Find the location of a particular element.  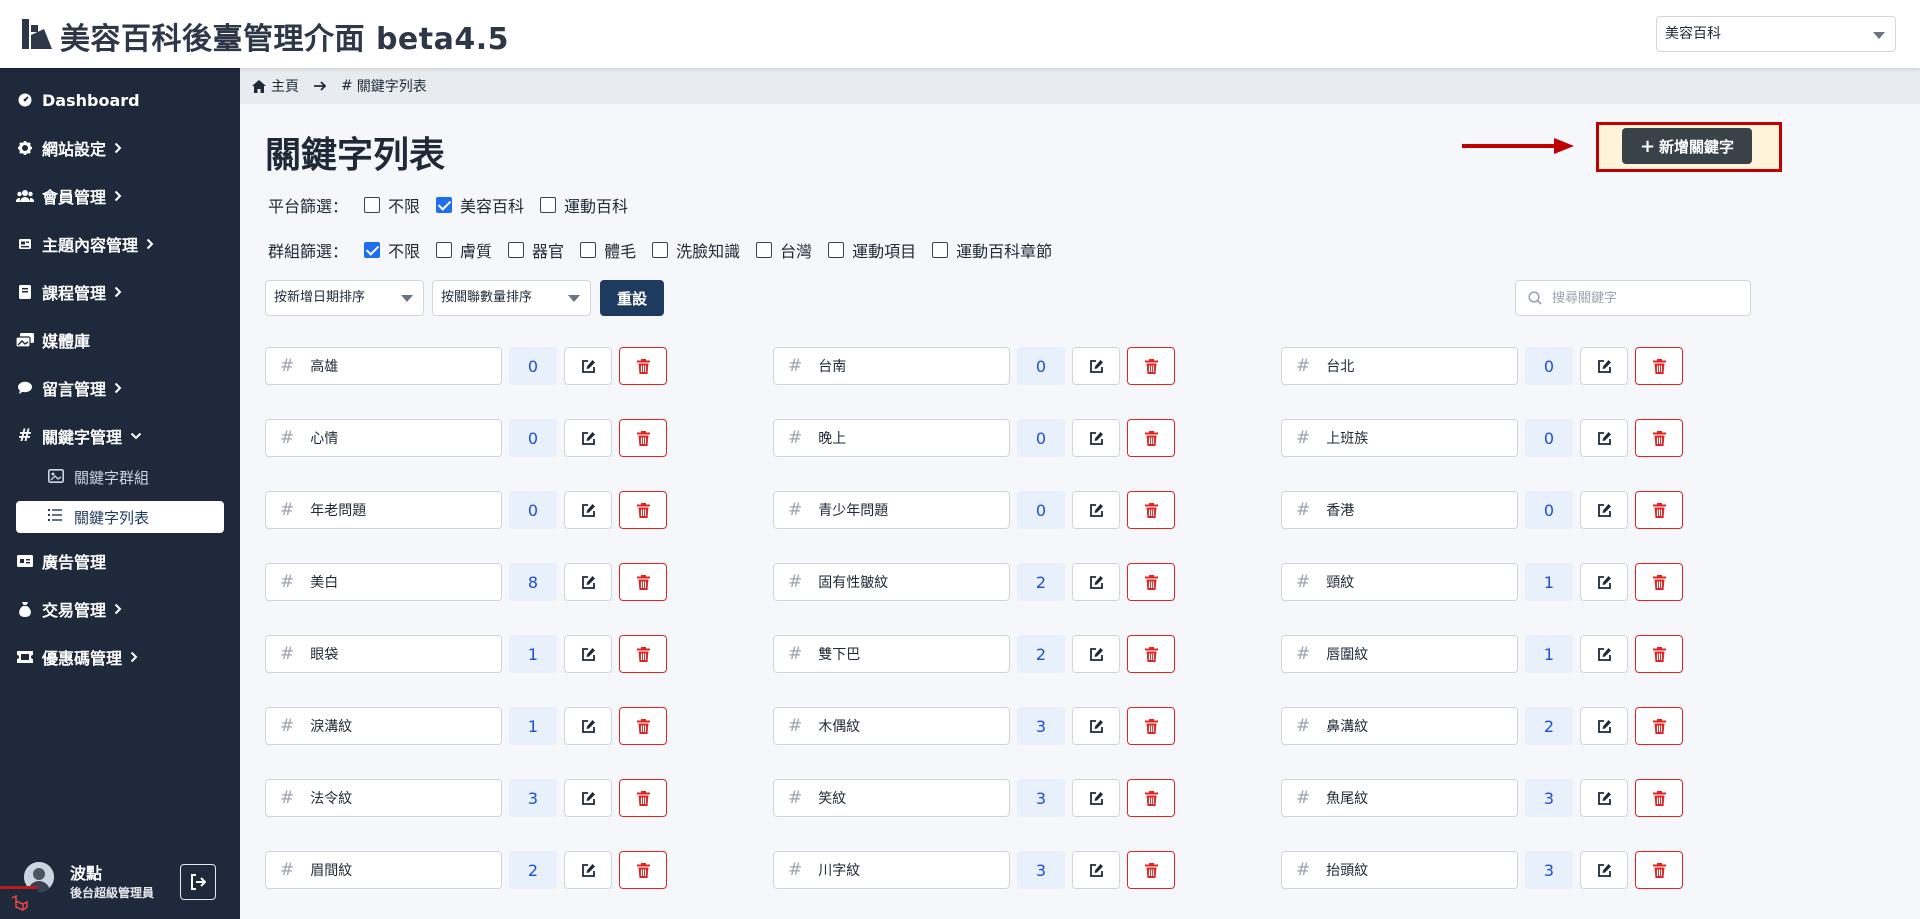

keyword-name-field: # 魚尾紋 is located at coordinates (1399, 798).